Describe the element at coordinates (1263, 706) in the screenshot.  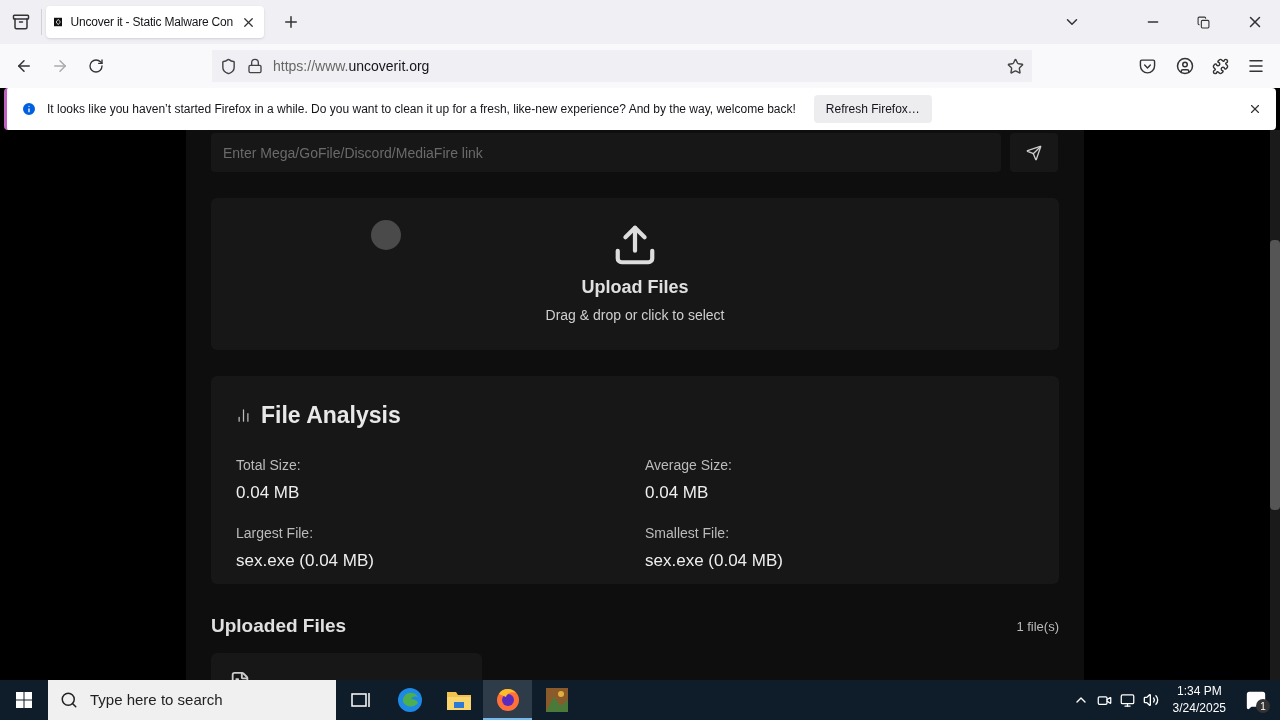
I see `notification-count: 1` at that location.